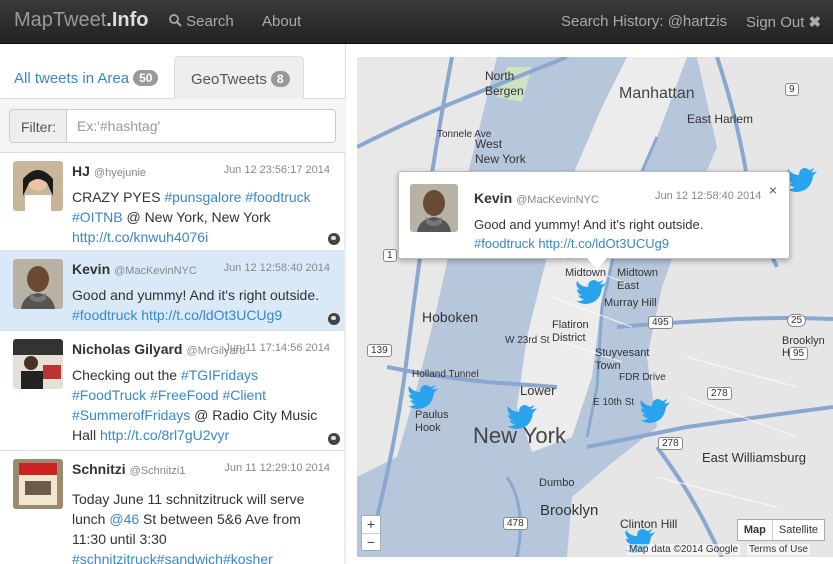 Image resolution: width=833 pixels, height=564 pixels. What do you see at coordinates (277, 468) in the screenshot?
I see `tweet-date: Jun 11 12:29:10 2014` at bounding box center [277, 468].